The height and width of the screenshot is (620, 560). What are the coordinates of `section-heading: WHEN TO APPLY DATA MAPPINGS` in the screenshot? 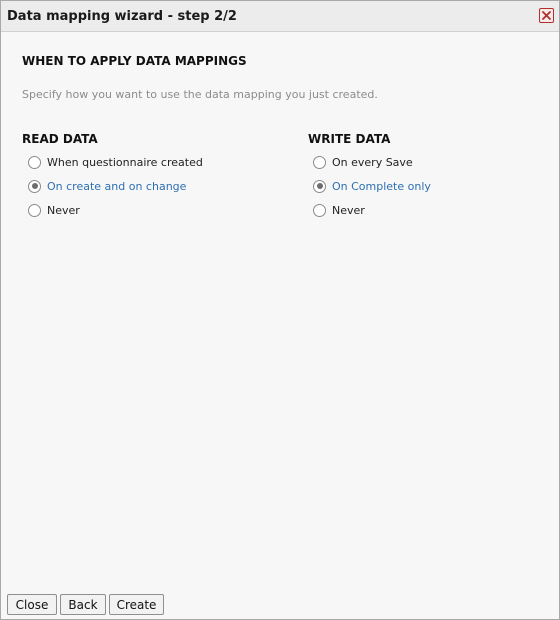 It's located at (134, 61).